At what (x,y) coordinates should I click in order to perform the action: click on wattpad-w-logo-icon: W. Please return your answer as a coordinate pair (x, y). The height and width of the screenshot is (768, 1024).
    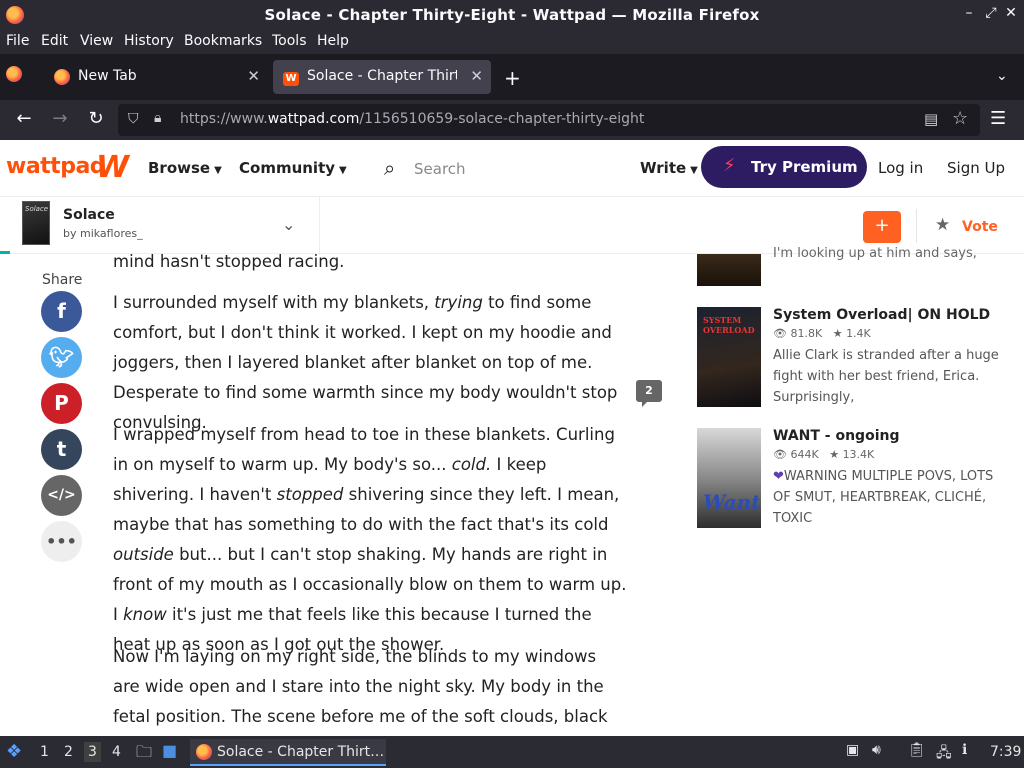
    Looking at the image, I should click on (112, 167).